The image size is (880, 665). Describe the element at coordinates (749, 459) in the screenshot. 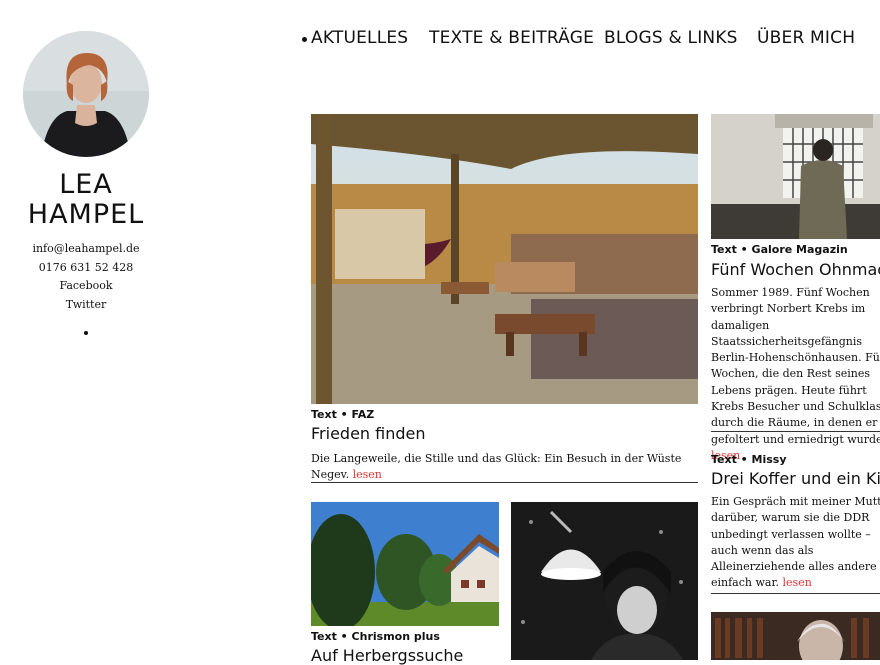

I see `article-meta: Text • Missy` at that location.